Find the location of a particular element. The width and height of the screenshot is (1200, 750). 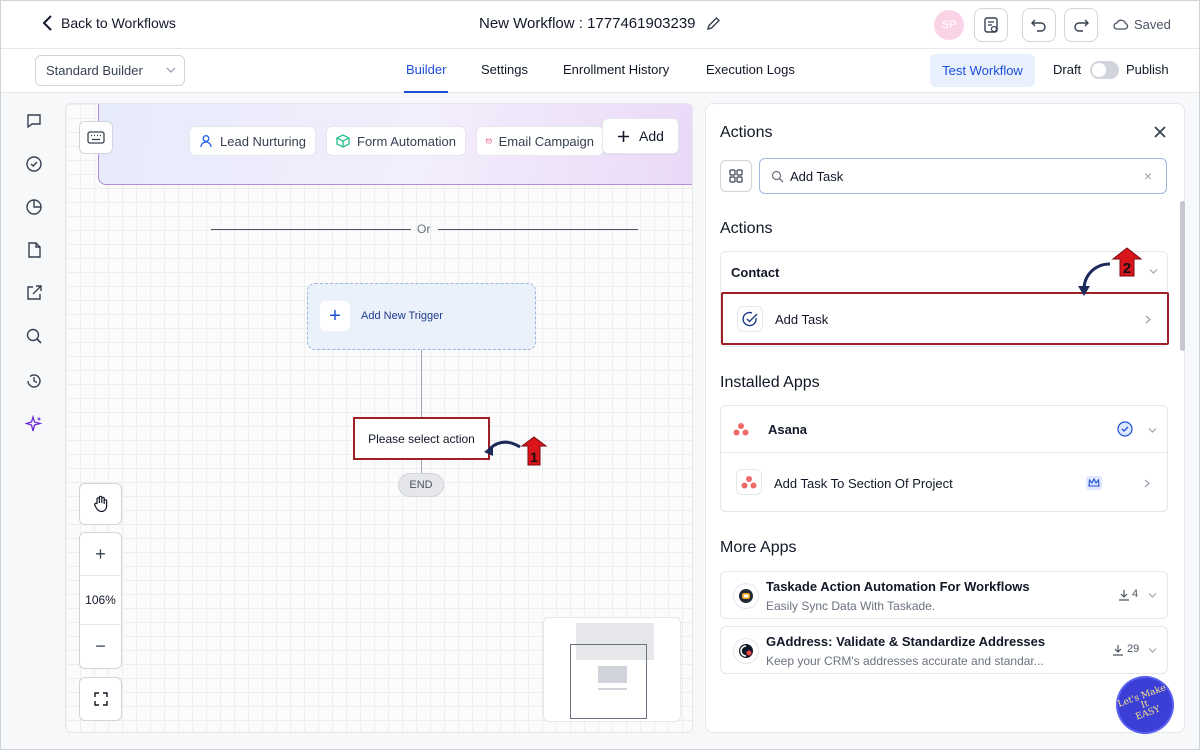

plus-icon: + is located at coordinates (335, 316).